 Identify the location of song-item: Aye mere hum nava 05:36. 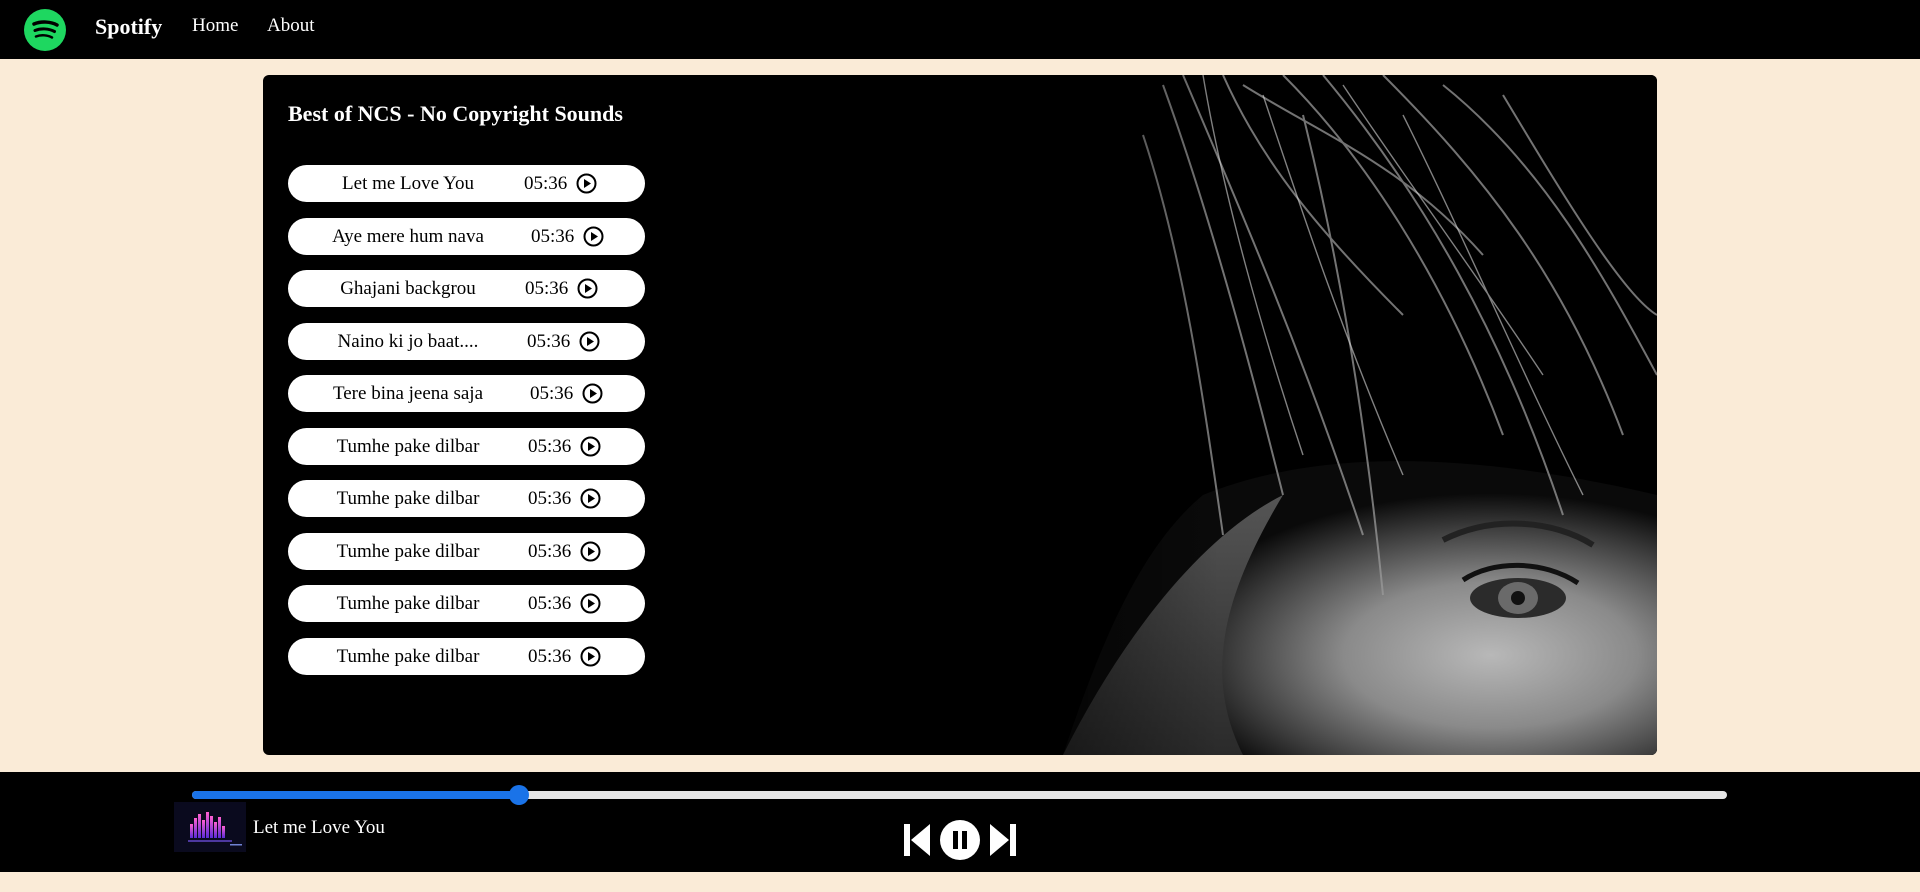
(466, 236).